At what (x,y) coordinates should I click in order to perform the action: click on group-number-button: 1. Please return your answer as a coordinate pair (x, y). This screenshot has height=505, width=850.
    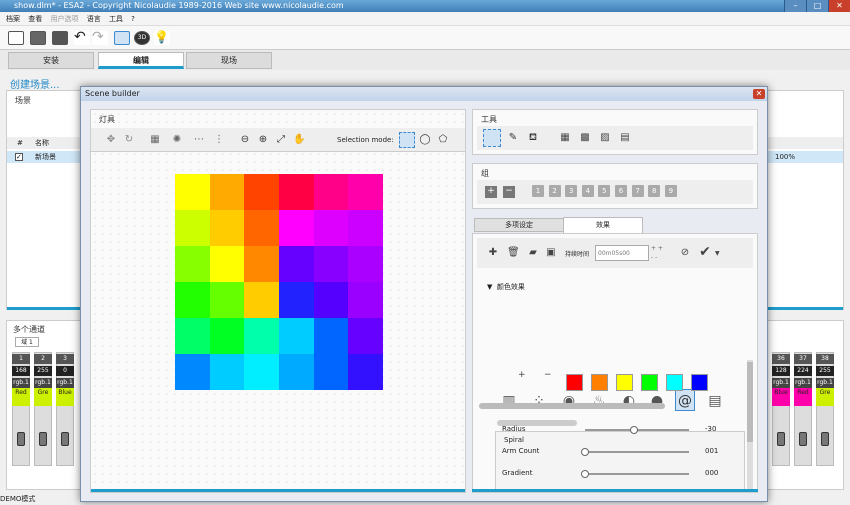
    Looking at the image, I should click on (538, 191).